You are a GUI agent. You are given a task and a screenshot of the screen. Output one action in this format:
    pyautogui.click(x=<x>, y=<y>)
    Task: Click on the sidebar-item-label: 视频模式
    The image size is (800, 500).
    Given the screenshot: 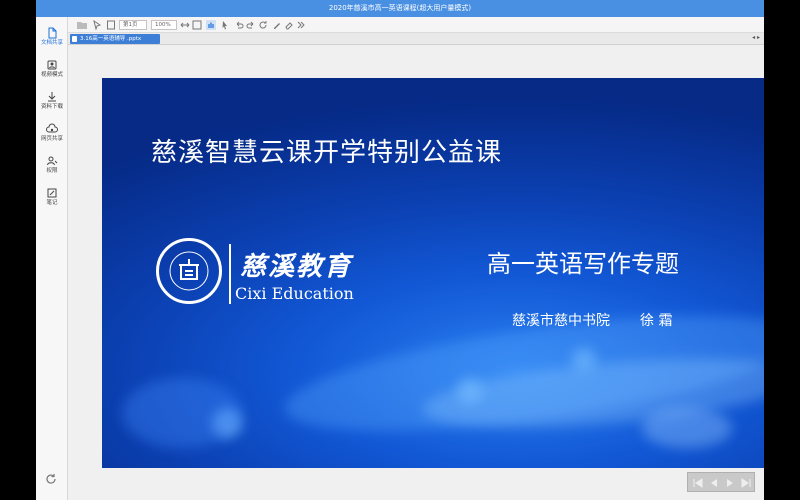 What is the action you would take?
    pyautogui.click(x=51, y=75)
    